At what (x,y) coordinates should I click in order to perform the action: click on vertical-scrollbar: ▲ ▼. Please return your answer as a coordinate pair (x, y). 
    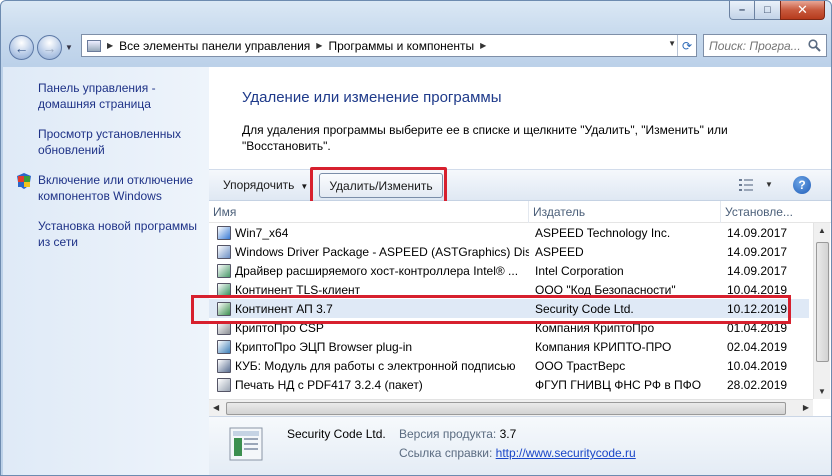
    Looking at the image, I should click on (821, 311).